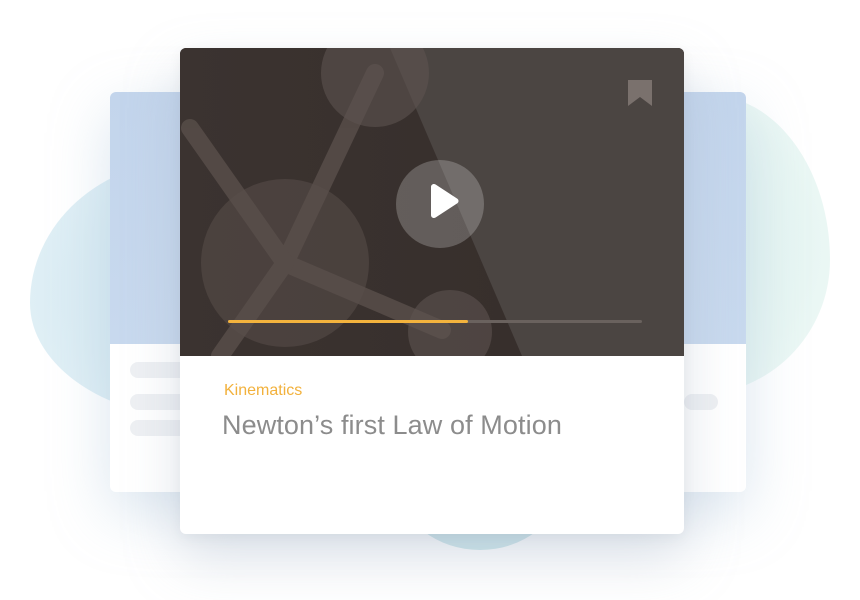 The height and width of the screenshot is (600, 860). What do you see at coordinates (640, 93) in the screenshot?
I see `bookmark-icon` at bounding box center [640, 93].